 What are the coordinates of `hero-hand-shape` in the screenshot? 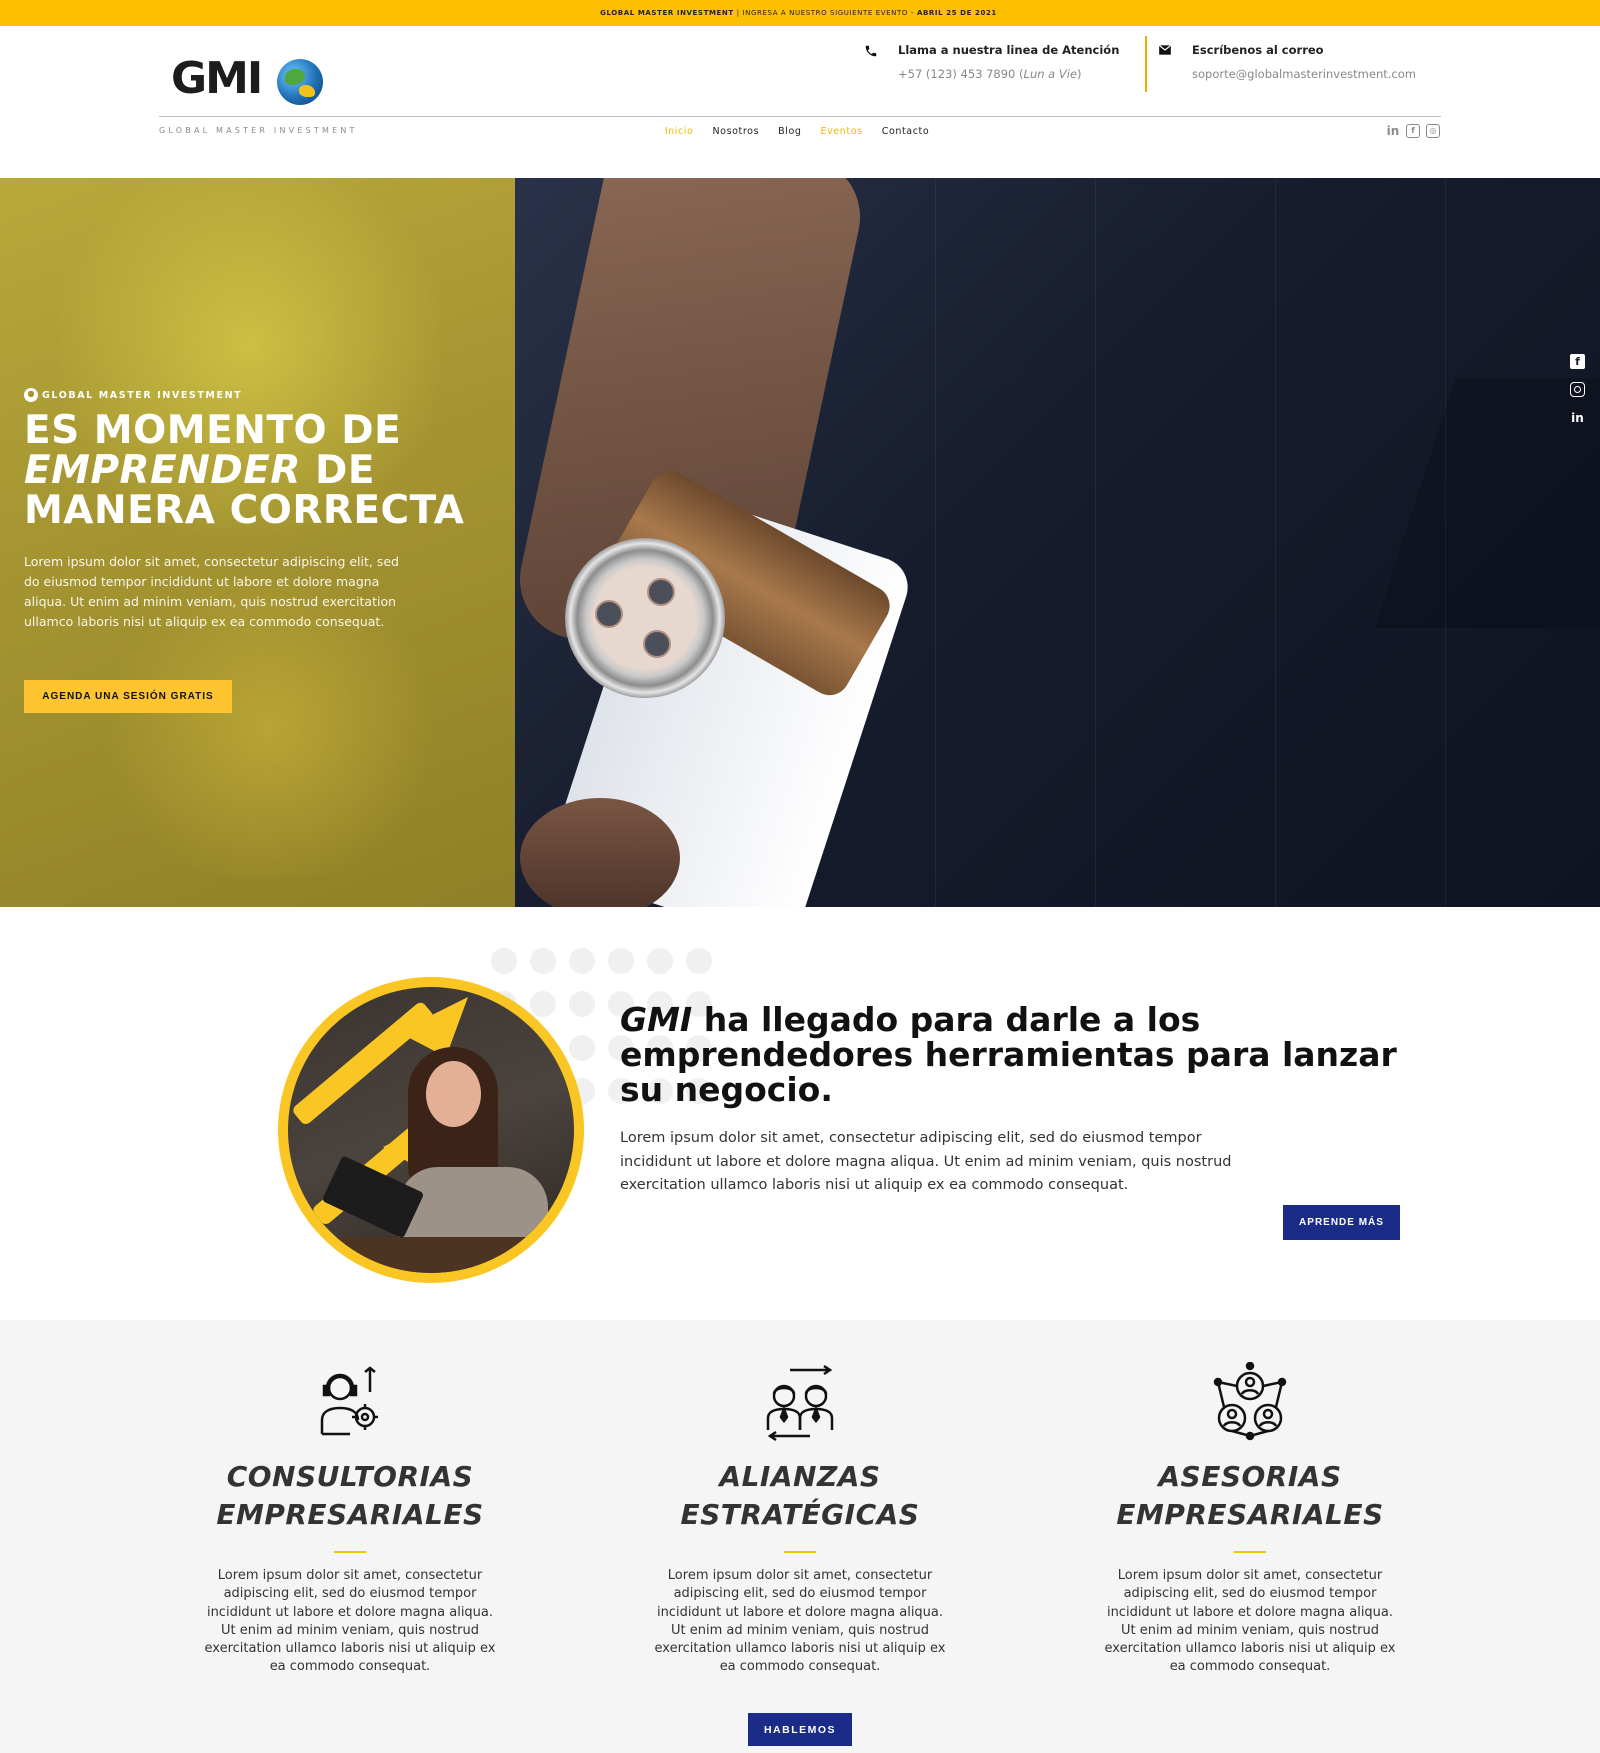 It's located at (600, 852).